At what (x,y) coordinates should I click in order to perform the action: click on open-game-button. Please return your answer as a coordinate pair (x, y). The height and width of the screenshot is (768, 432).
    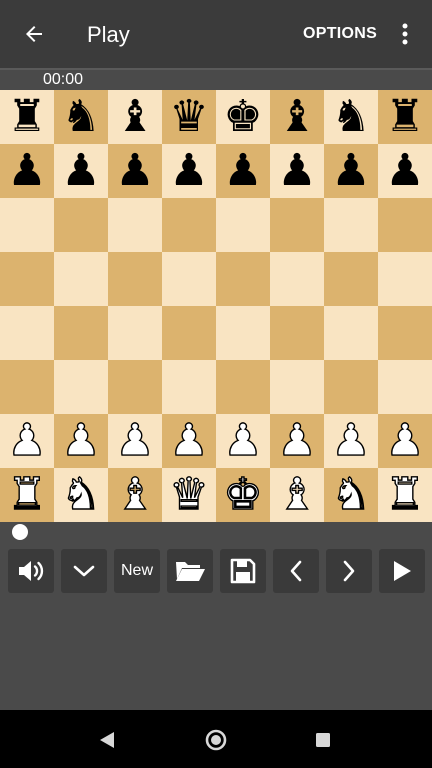
    Looking at the image, I should click on (190, 571).